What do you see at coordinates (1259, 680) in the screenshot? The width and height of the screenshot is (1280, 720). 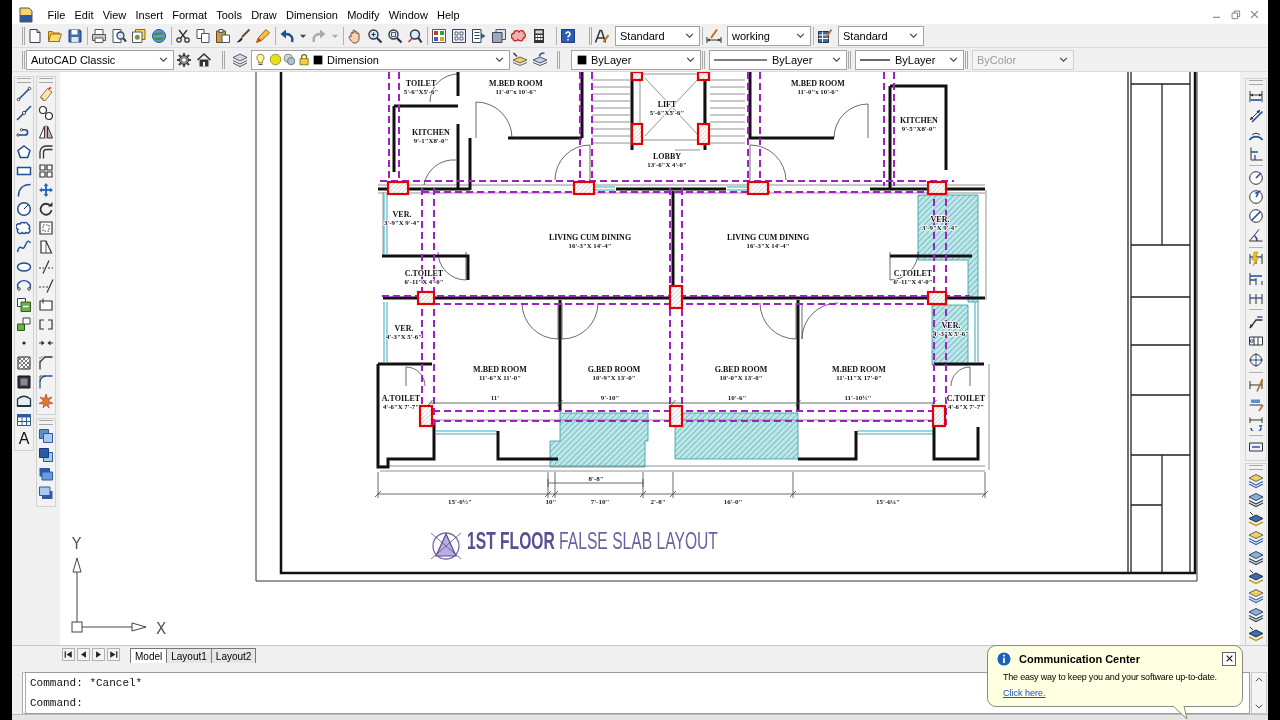 I see `scroll-up-icon` at bounding box center [1259, 680].